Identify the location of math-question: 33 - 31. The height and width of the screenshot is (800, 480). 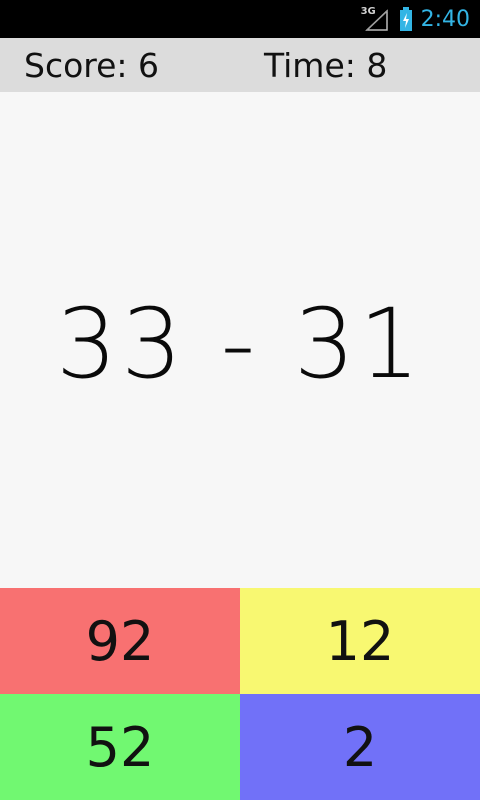
(240, 344).